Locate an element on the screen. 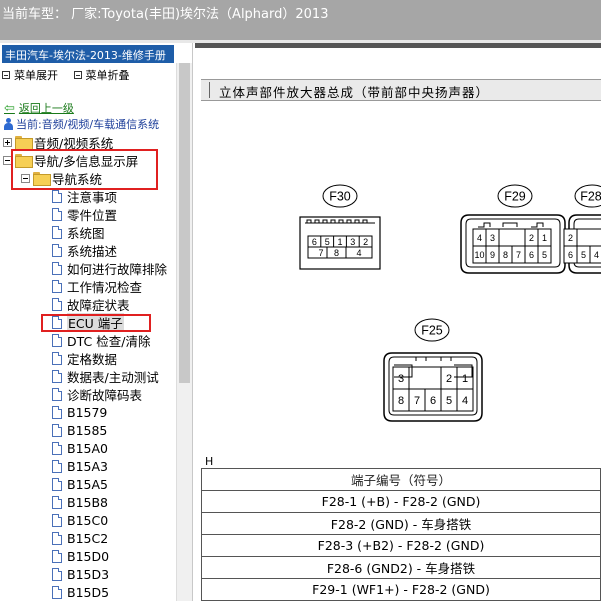 This screenshot has width=601, height=601. tree-item: B15C0 is located at coordinates (80, 520).